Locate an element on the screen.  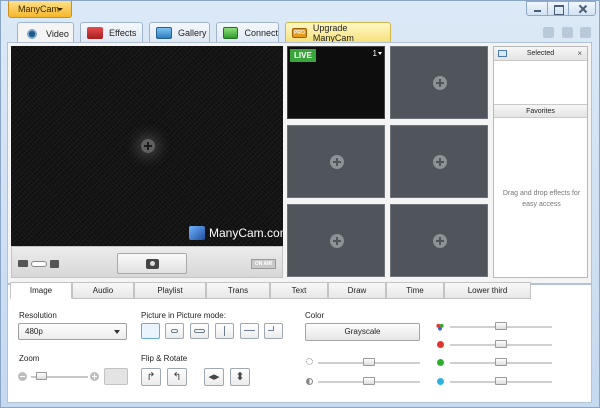
minimize-button is located at coordinates (537, 8).